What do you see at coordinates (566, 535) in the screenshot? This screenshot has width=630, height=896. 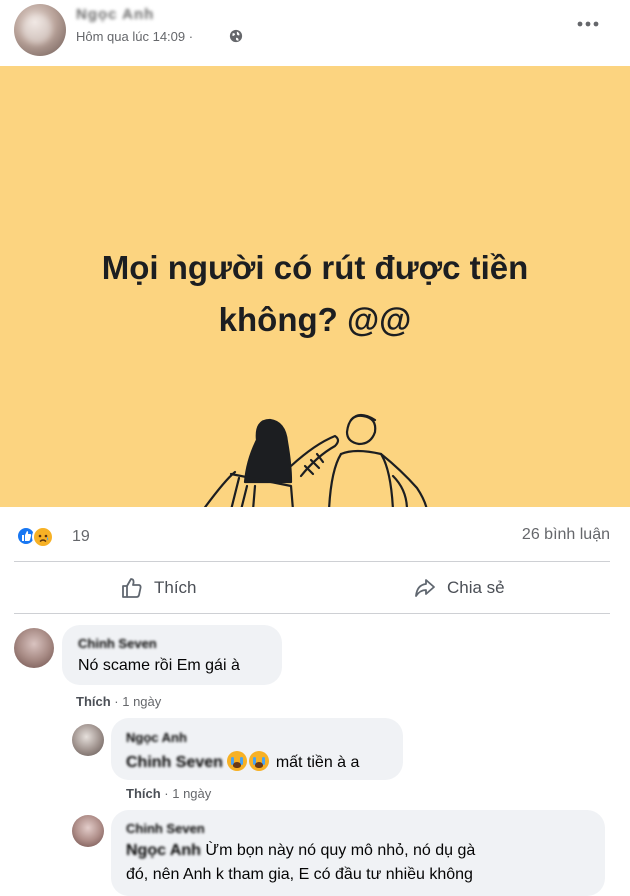 I see `comment-count: 26 bình luận` at bounding box center [566, 535].